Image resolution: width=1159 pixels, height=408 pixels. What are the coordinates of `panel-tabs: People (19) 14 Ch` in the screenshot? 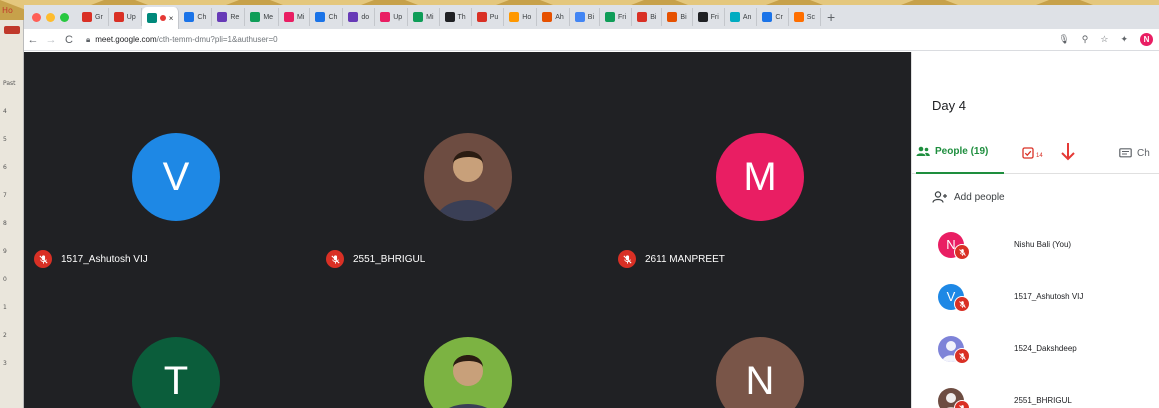 It's located at (1035, 156).